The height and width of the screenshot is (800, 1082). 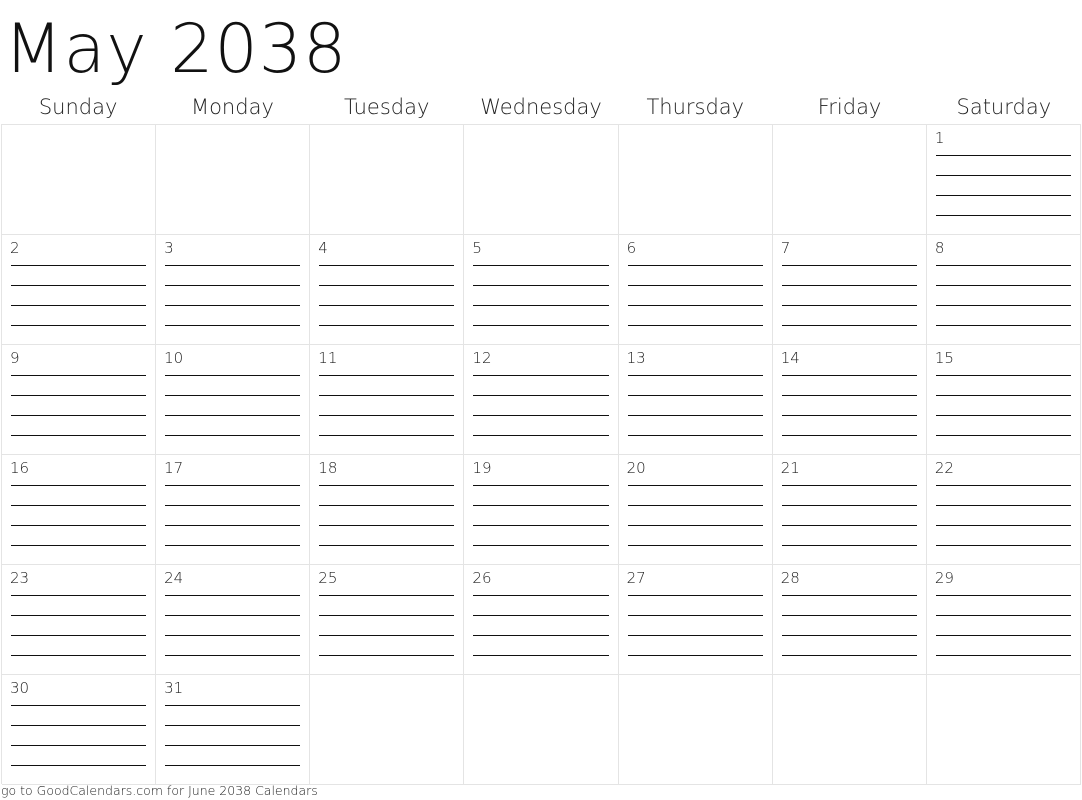 I want to click on day-cell: 26, so click(x=541, y=620).